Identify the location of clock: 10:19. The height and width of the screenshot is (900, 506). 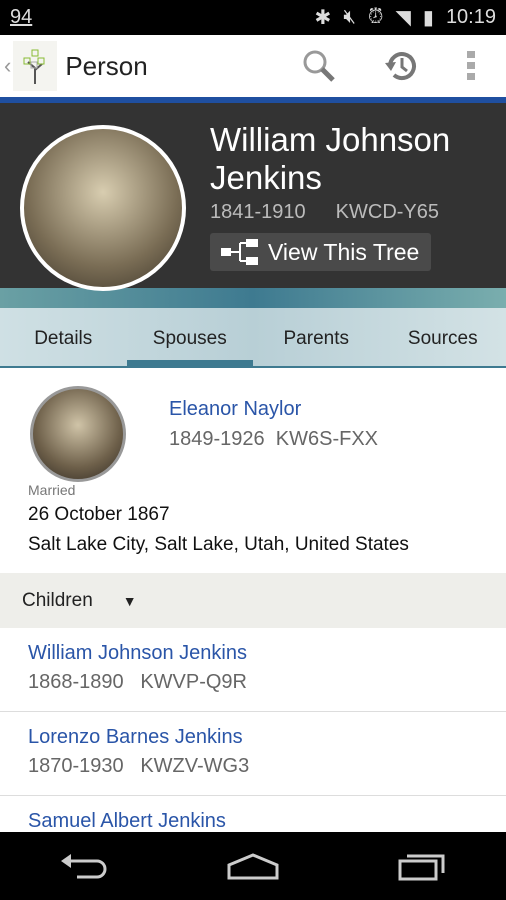
(470, 17).